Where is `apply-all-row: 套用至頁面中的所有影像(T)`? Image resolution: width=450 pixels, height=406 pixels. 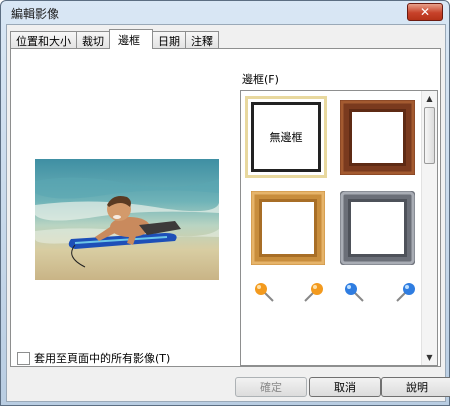 apply-all-row: 套用至頁面中的所有影像(T) is located at coordinates (93, 358).